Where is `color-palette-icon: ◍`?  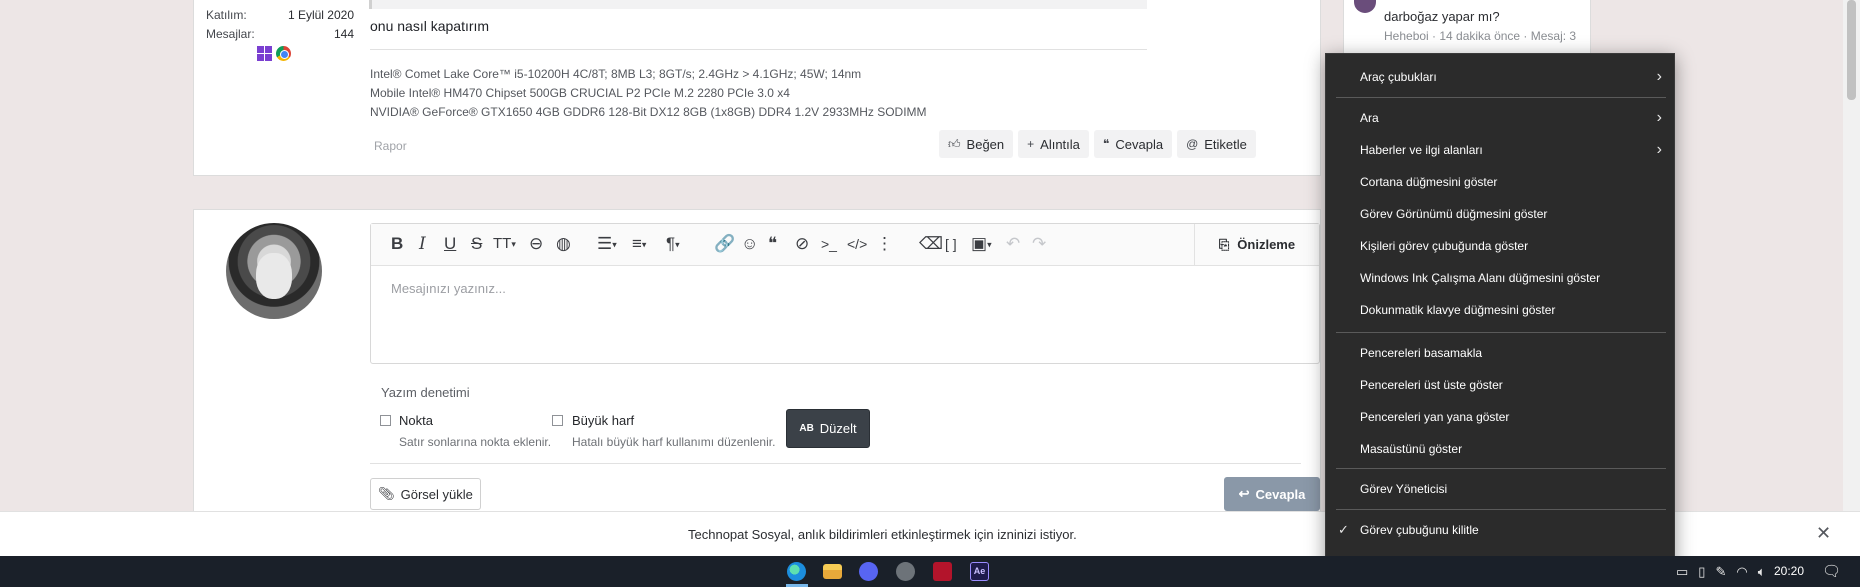
color-palette-icon: ◍ is located at coordinates (563, 244).